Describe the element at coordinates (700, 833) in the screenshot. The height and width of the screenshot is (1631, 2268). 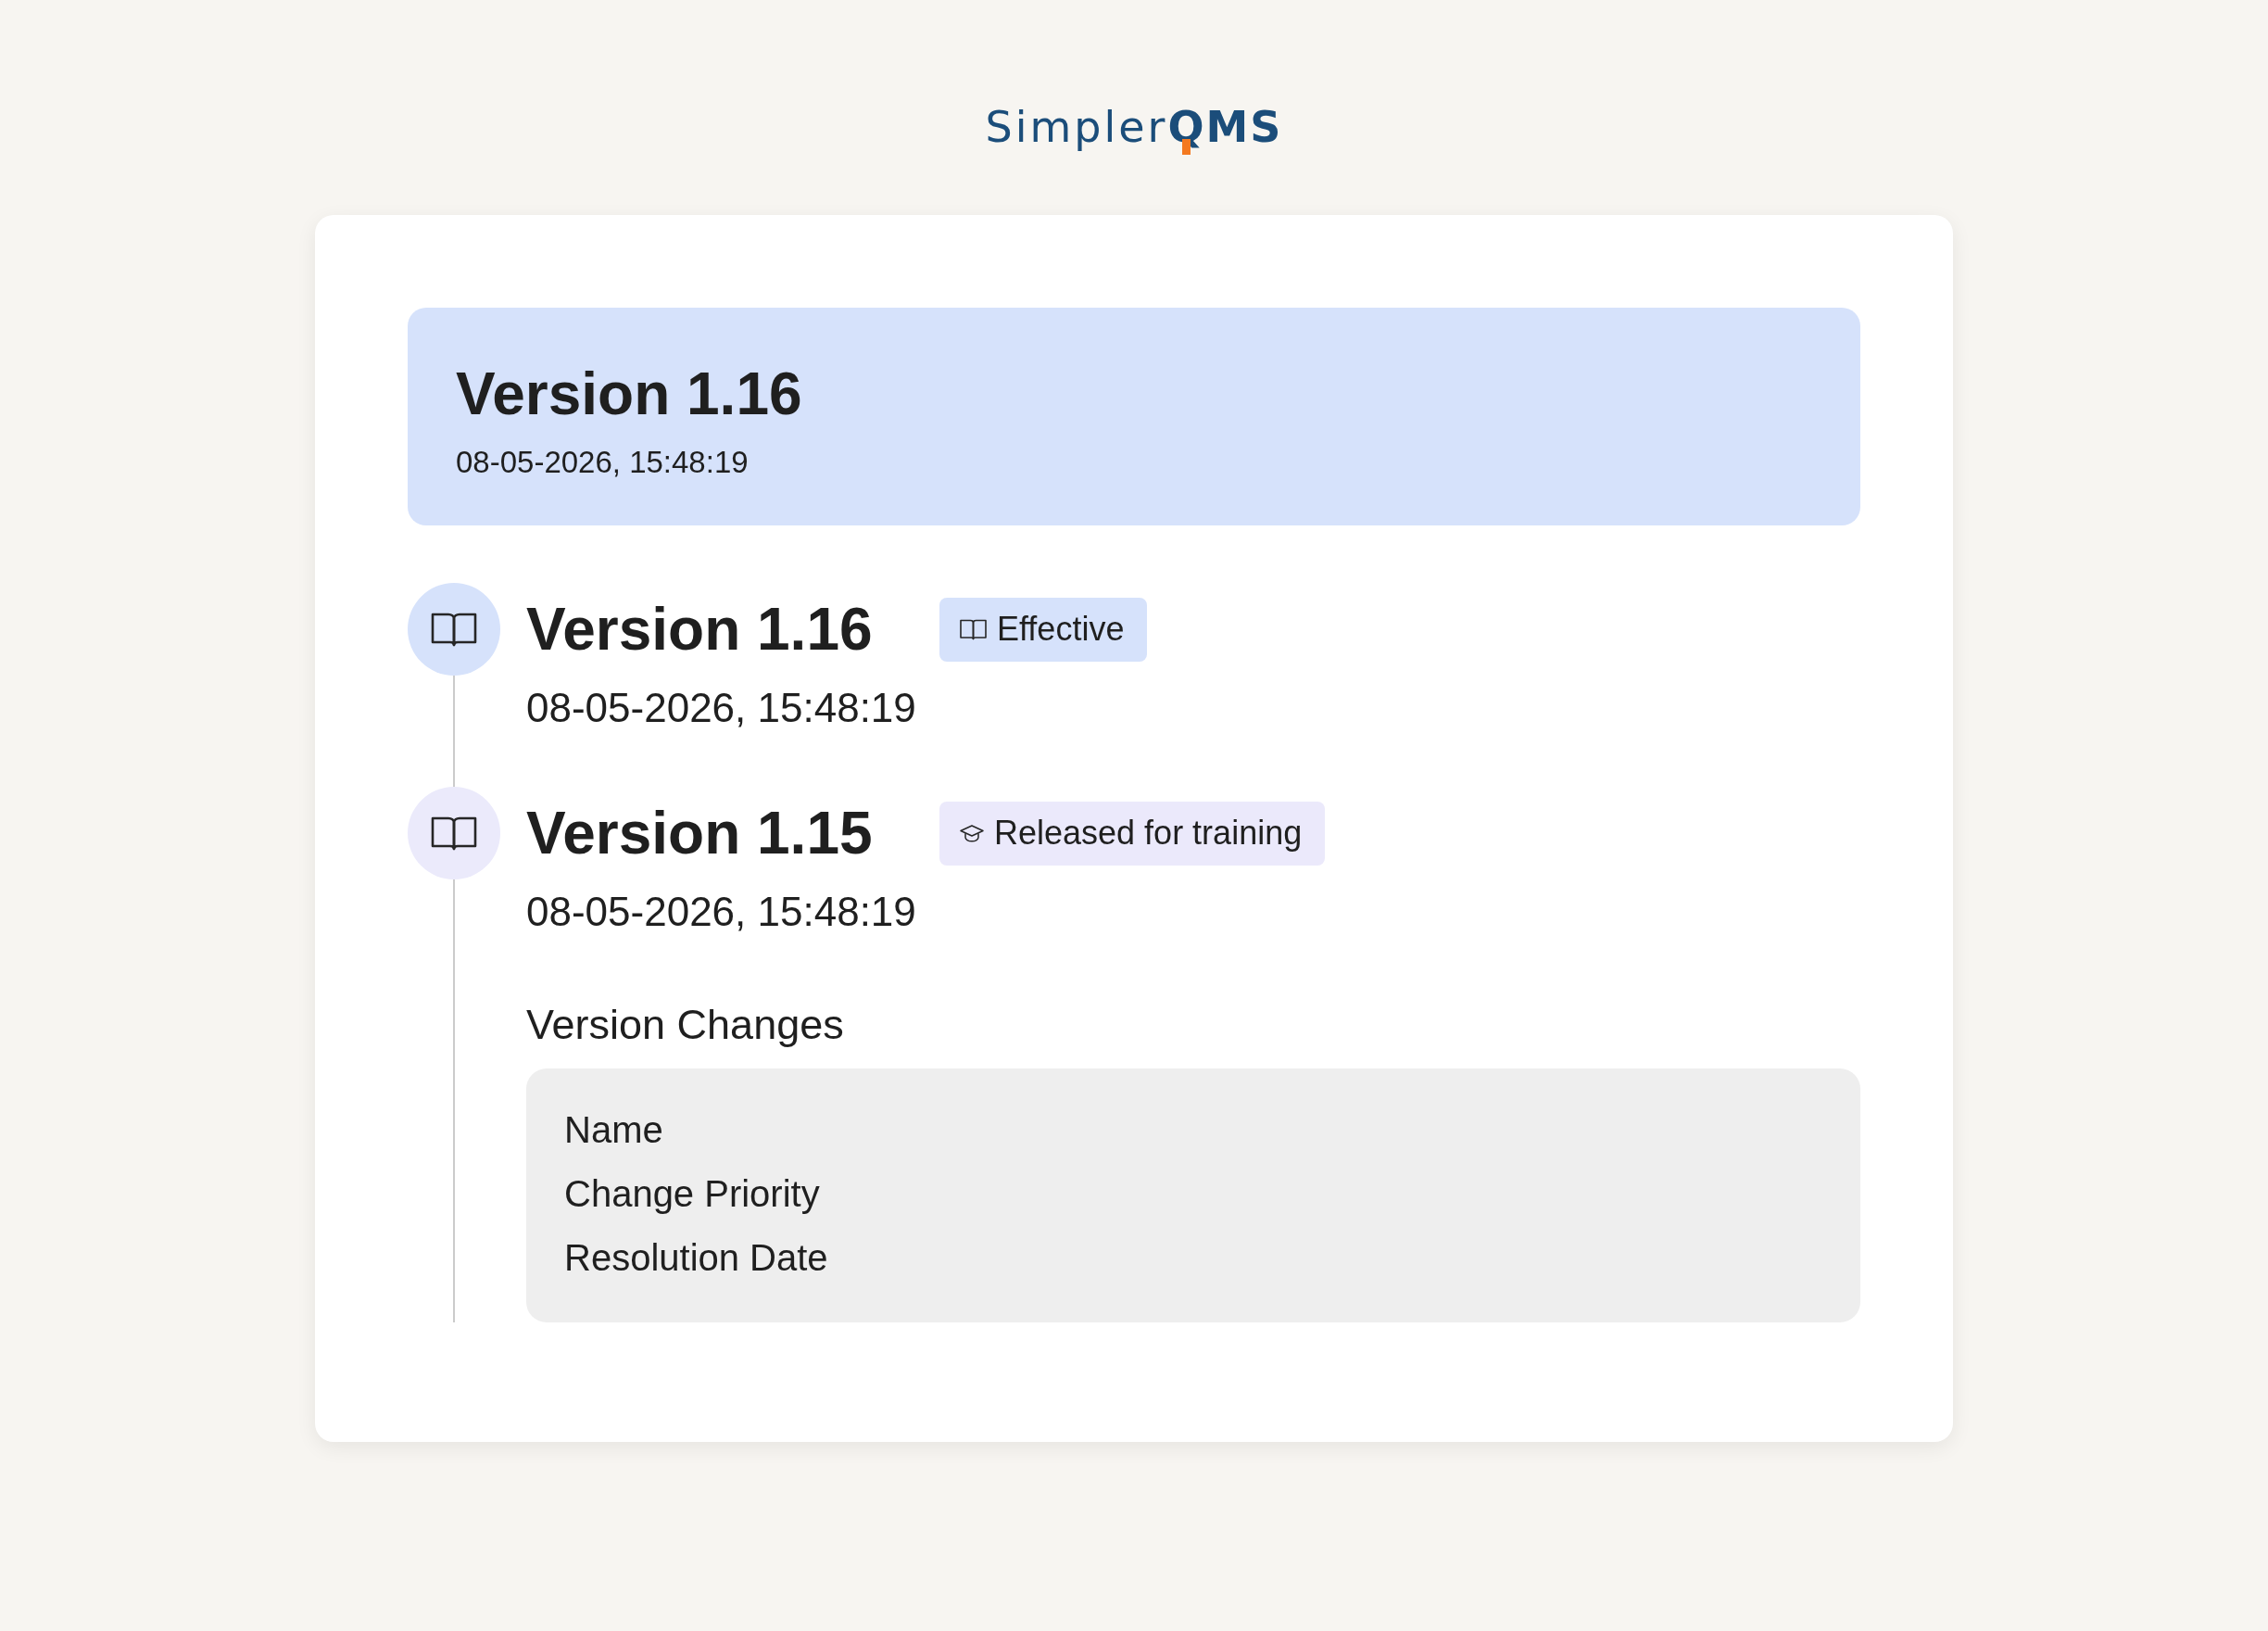
I see `version-title: Version 1.15` at that location.